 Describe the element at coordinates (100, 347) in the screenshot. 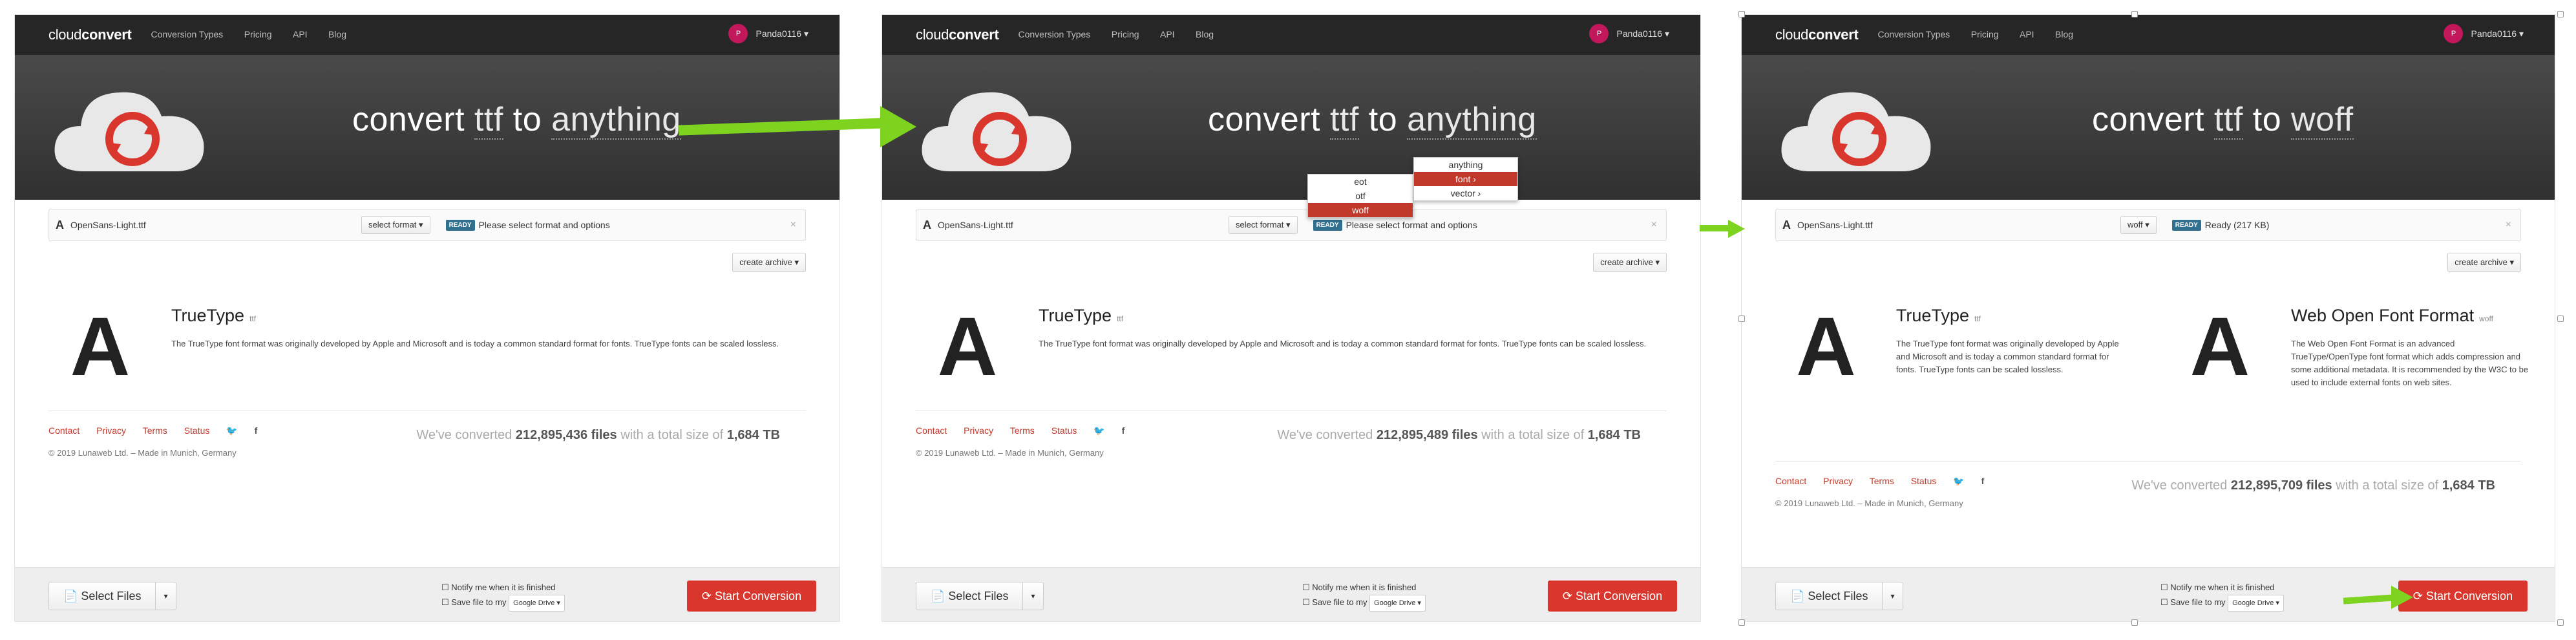

I see `font-glyph-icon: A` at that location.